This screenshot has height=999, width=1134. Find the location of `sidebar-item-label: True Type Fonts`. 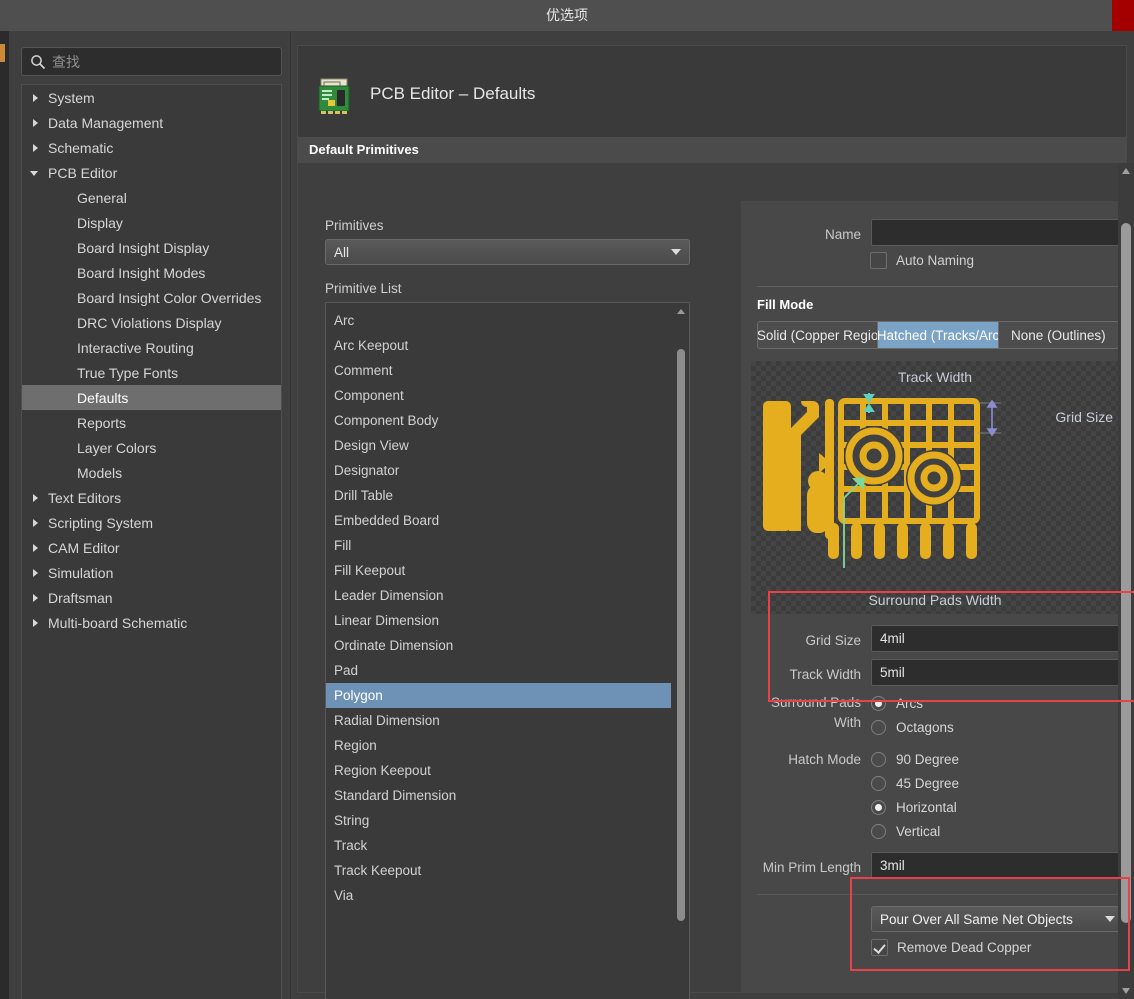

sidebar-item-label: True Type Fonts is located at coordinates (128, 372).